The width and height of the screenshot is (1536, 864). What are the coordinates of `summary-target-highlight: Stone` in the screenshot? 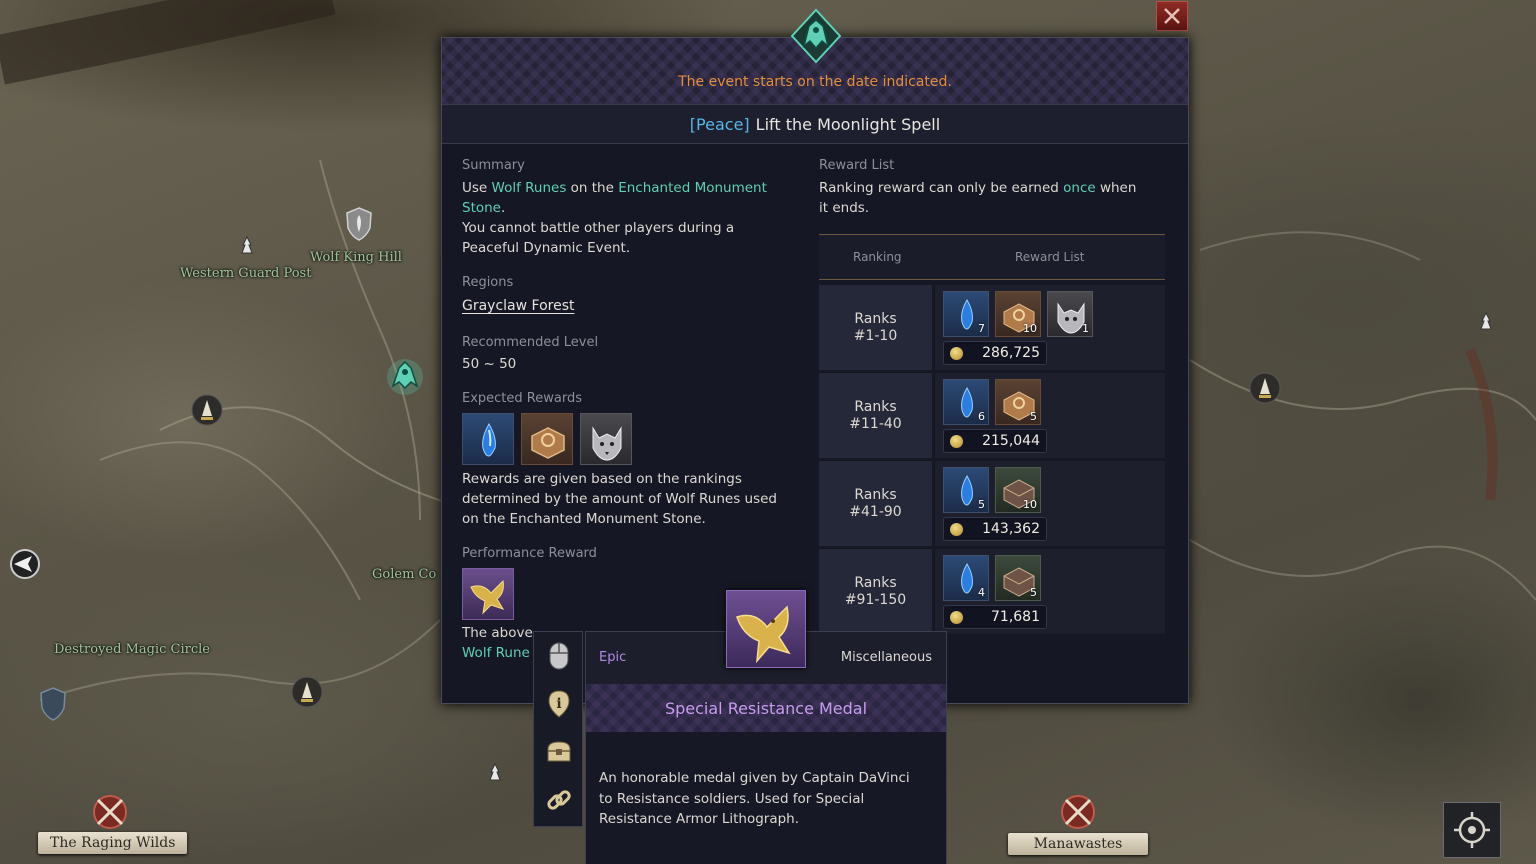 It's located at (481, 208).